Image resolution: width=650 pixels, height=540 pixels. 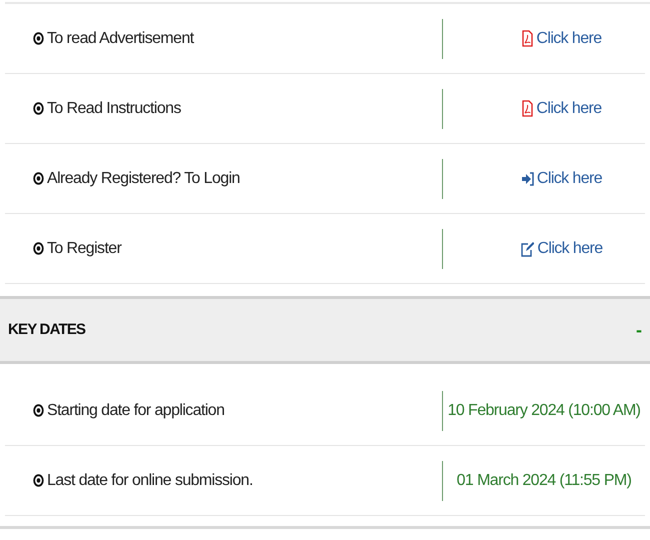 I want to click on row-label: To Read Instructions, so click(x=114, y=108).